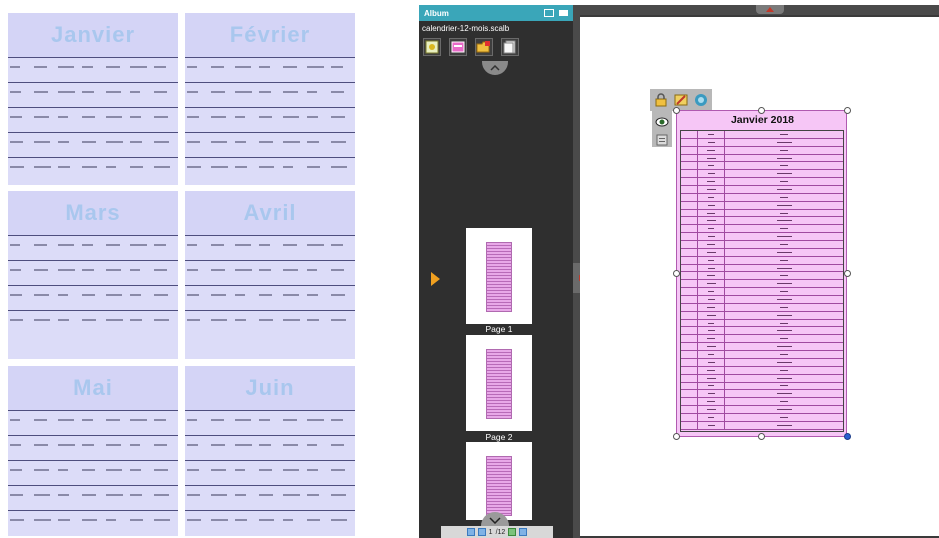  I want to click on resize-handle-top-right, so click(847, 110).